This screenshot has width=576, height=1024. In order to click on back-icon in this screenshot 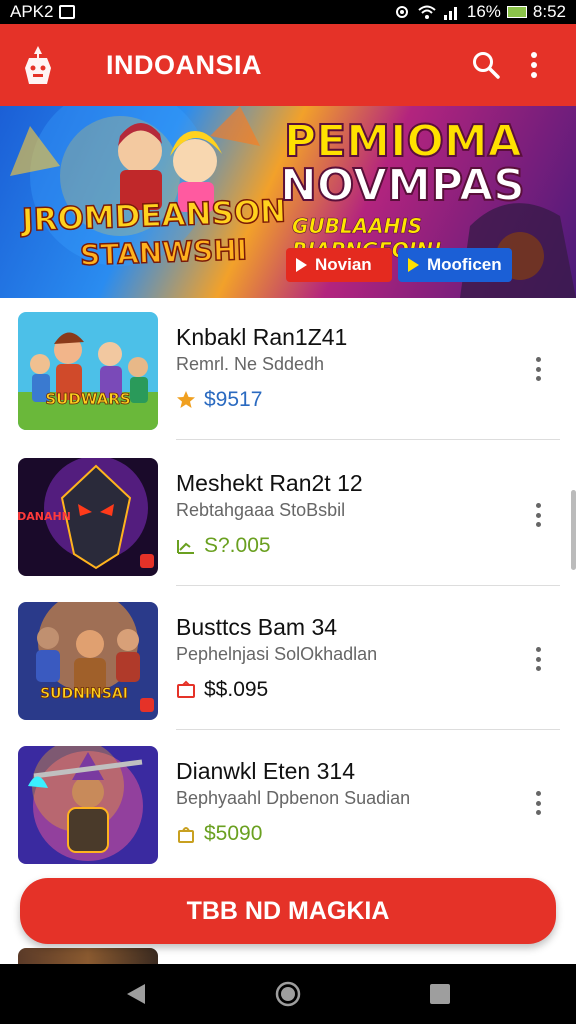, I will do `click(136, 994)`.